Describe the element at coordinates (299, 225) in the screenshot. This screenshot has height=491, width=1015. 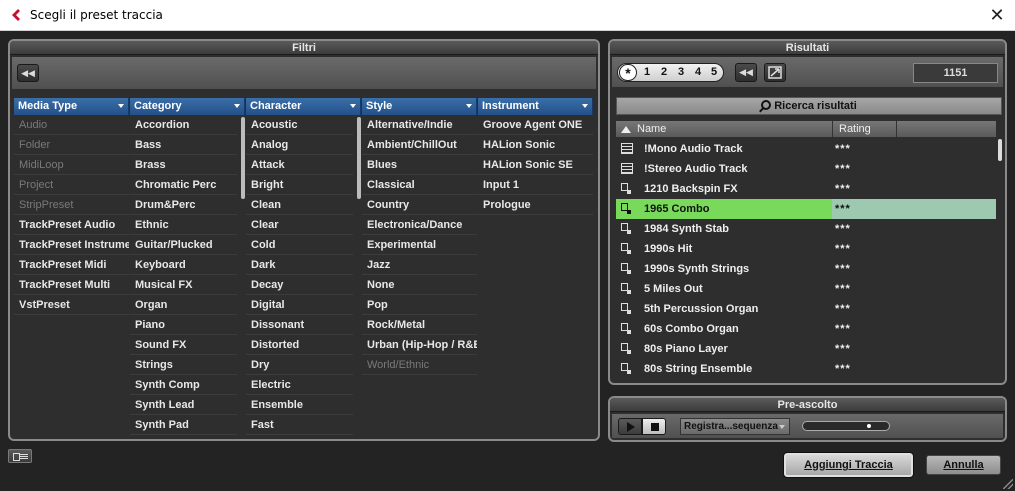
I see `filter-item: Clear` at that location.